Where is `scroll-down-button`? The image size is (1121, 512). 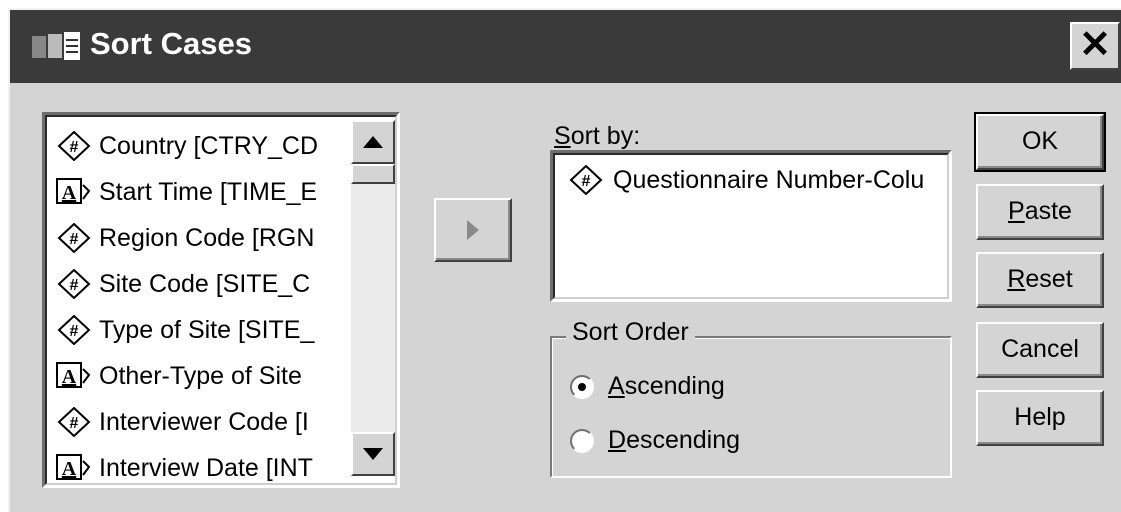
scroll-down-button is located at coordinates (373, 454).